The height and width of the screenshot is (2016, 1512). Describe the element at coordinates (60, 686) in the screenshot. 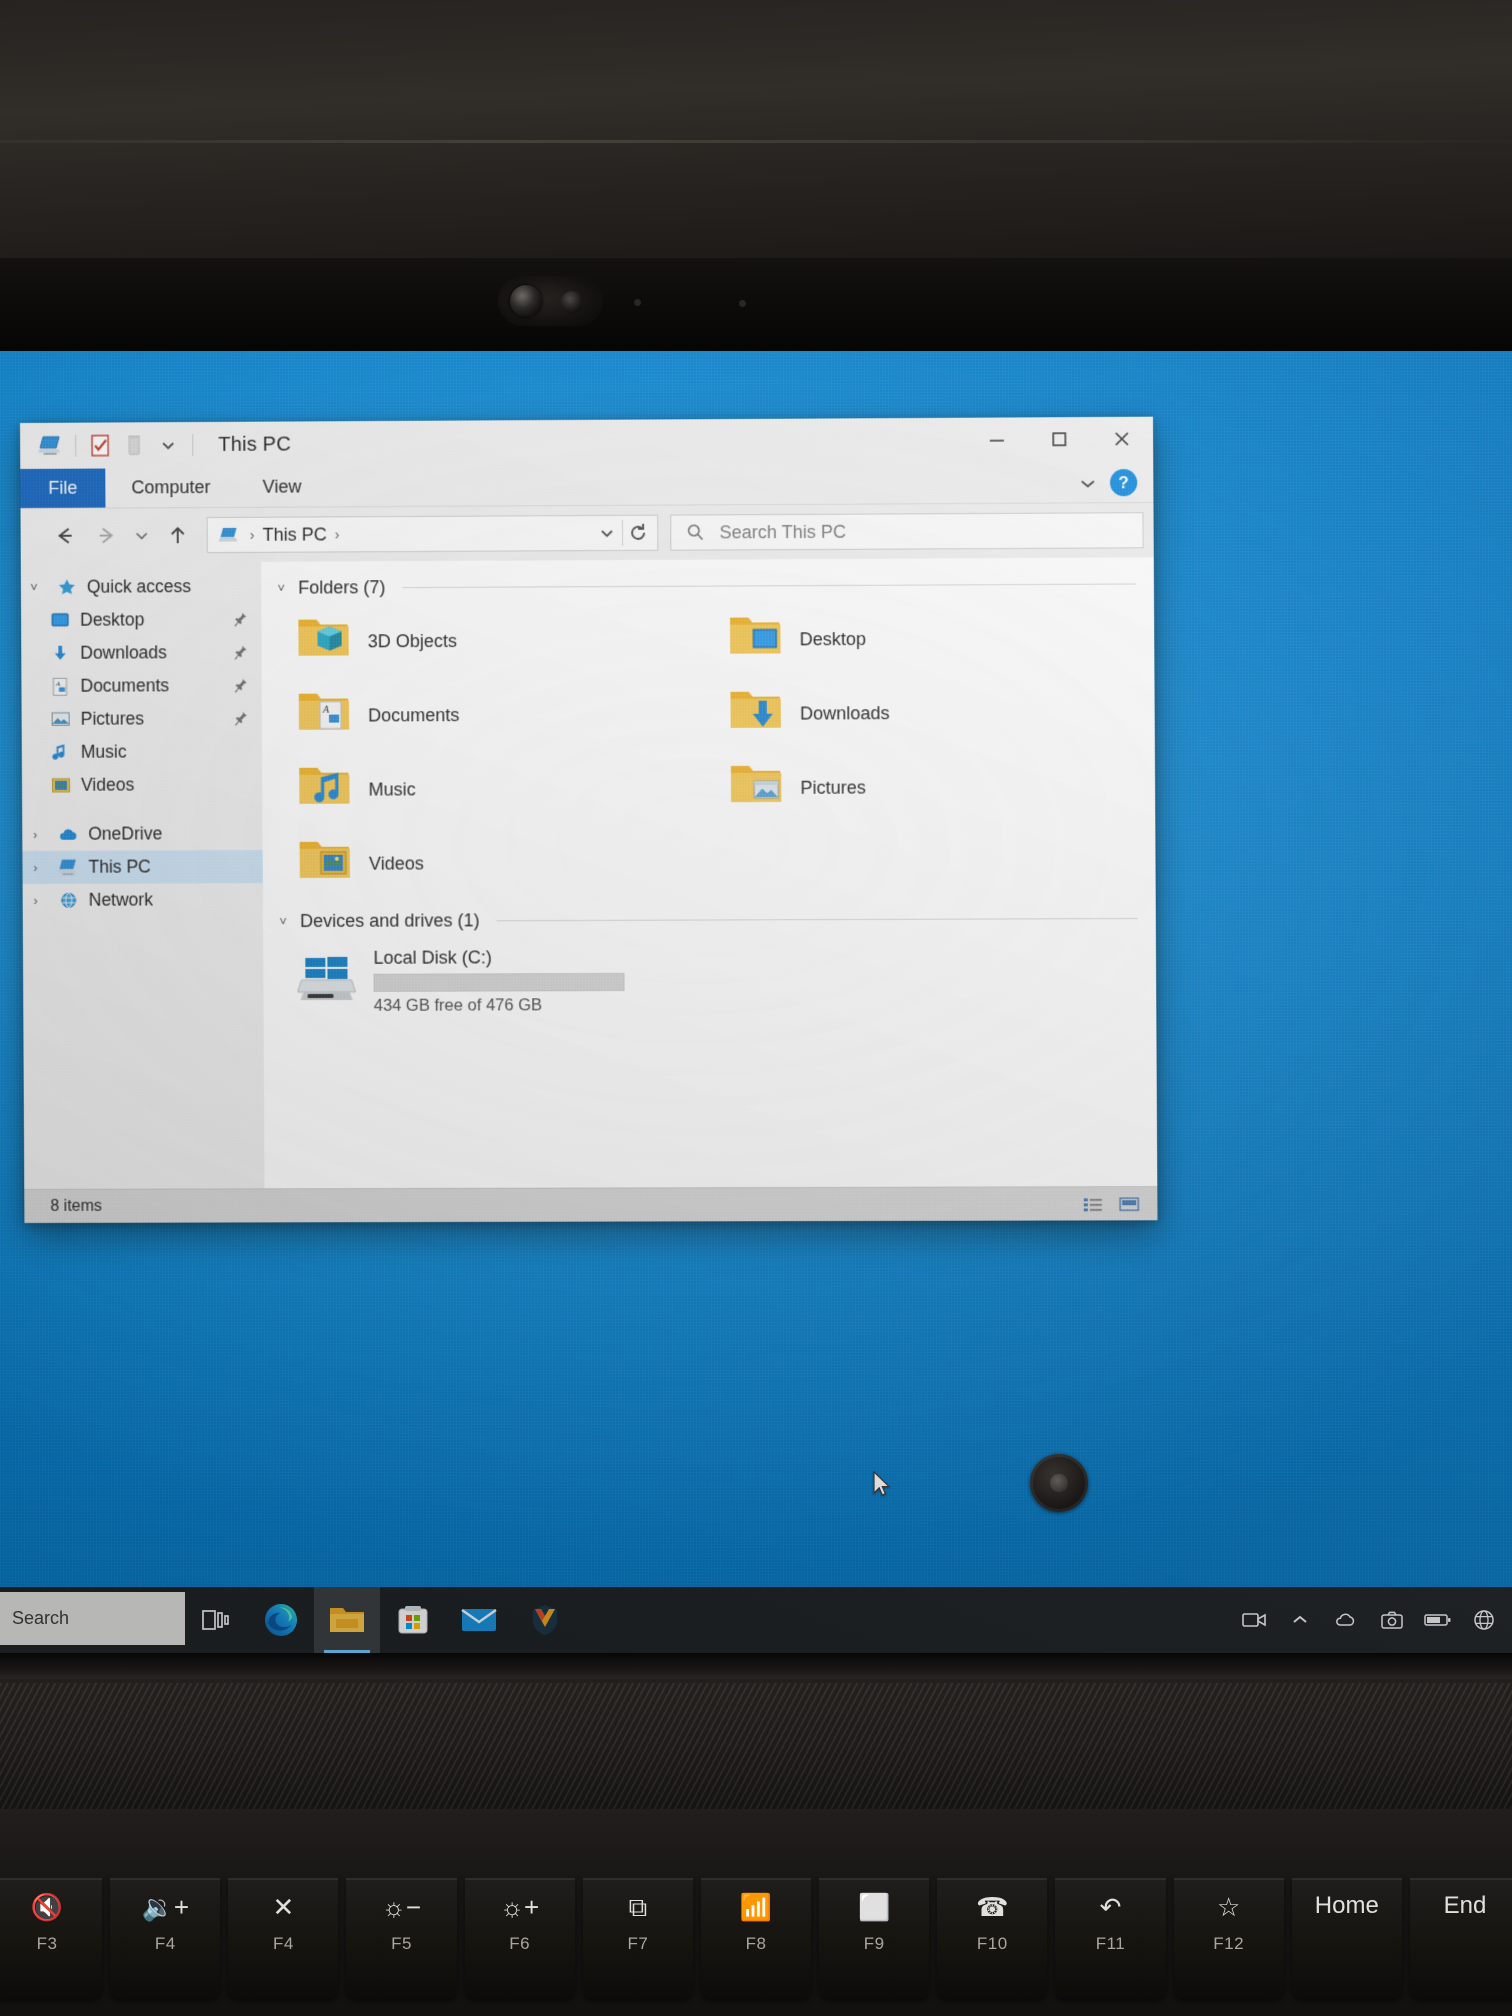

I see `documents-icon: A` at that location.